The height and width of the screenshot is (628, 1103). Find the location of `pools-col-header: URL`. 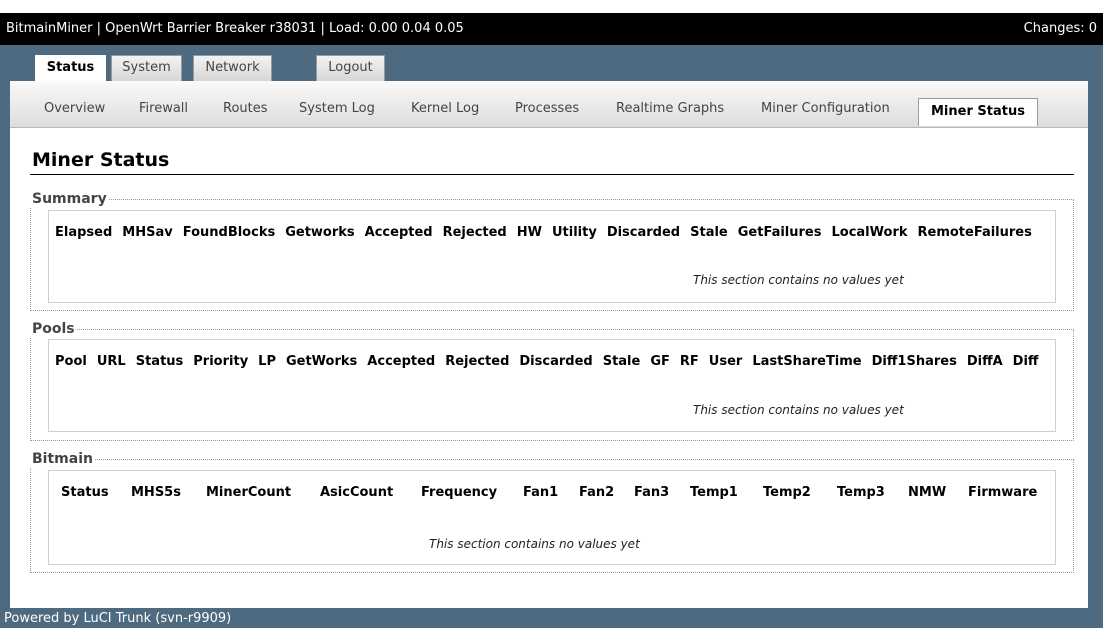

pools-col-header: URL is located at coordinates (111, 361).